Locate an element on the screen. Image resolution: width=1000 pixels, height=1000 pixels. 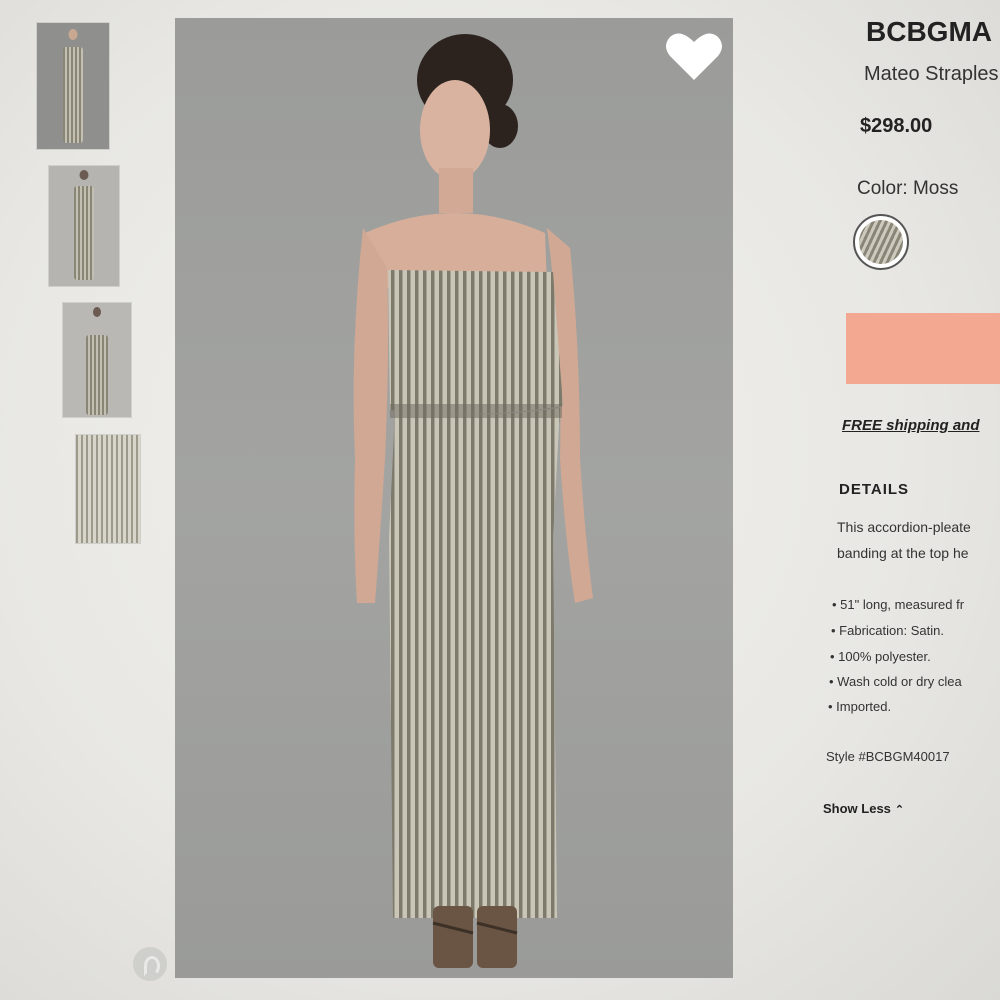
brand-name: BCBGMA is located at coordinates (929, 31).